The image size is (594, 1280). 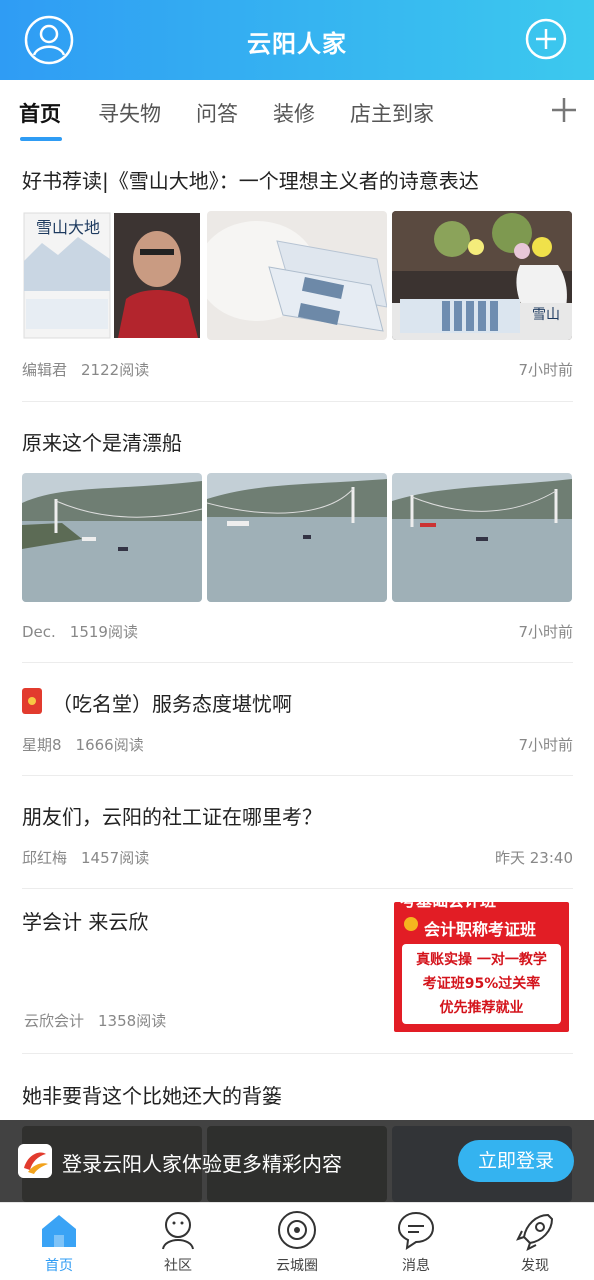 I want to click on article-meta: 编辑君 2122阅读, so click(x=85, y=369).